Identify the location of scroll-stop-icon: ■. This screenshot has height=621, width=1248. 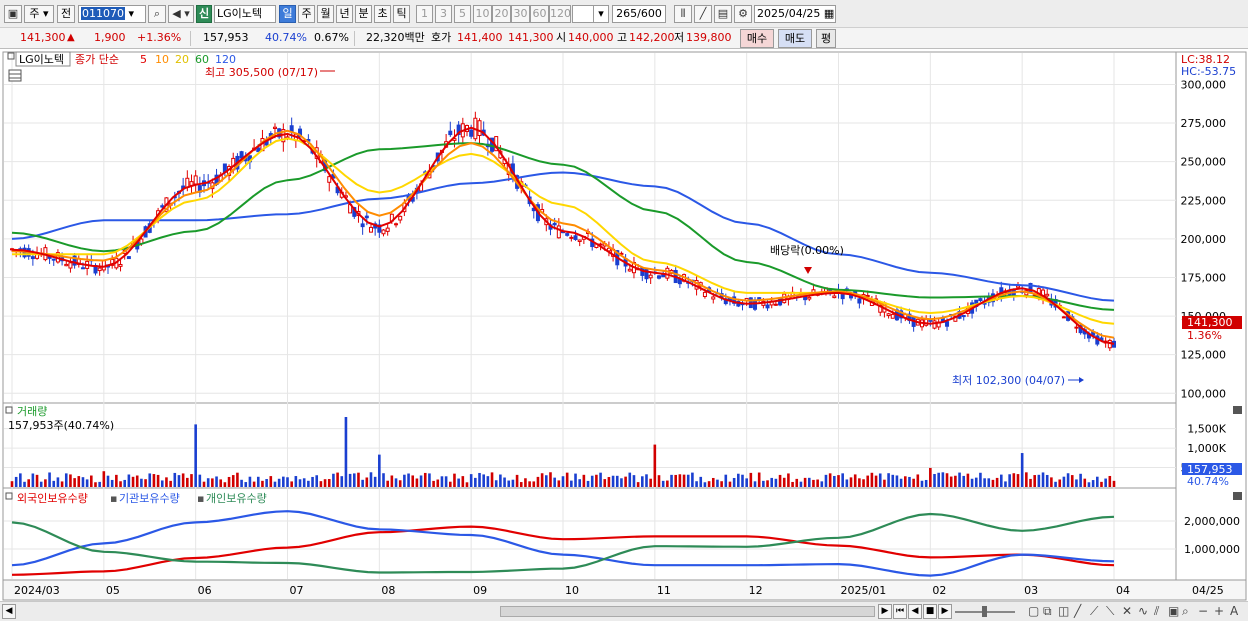
(930, 611).